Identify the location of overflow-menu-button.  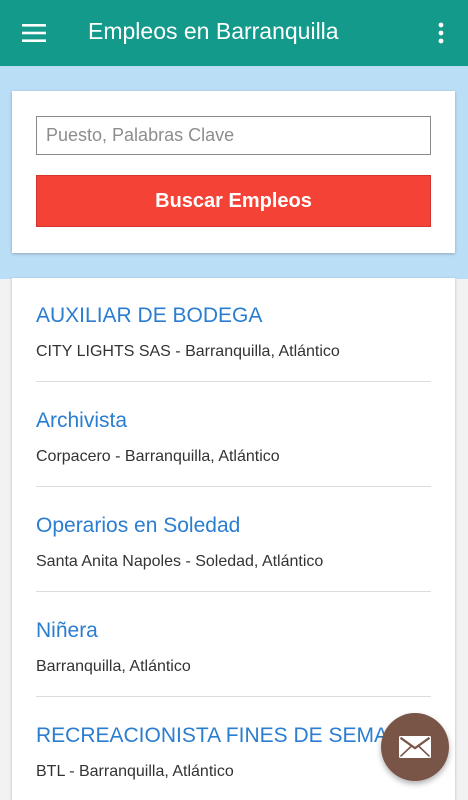
(441, 33).